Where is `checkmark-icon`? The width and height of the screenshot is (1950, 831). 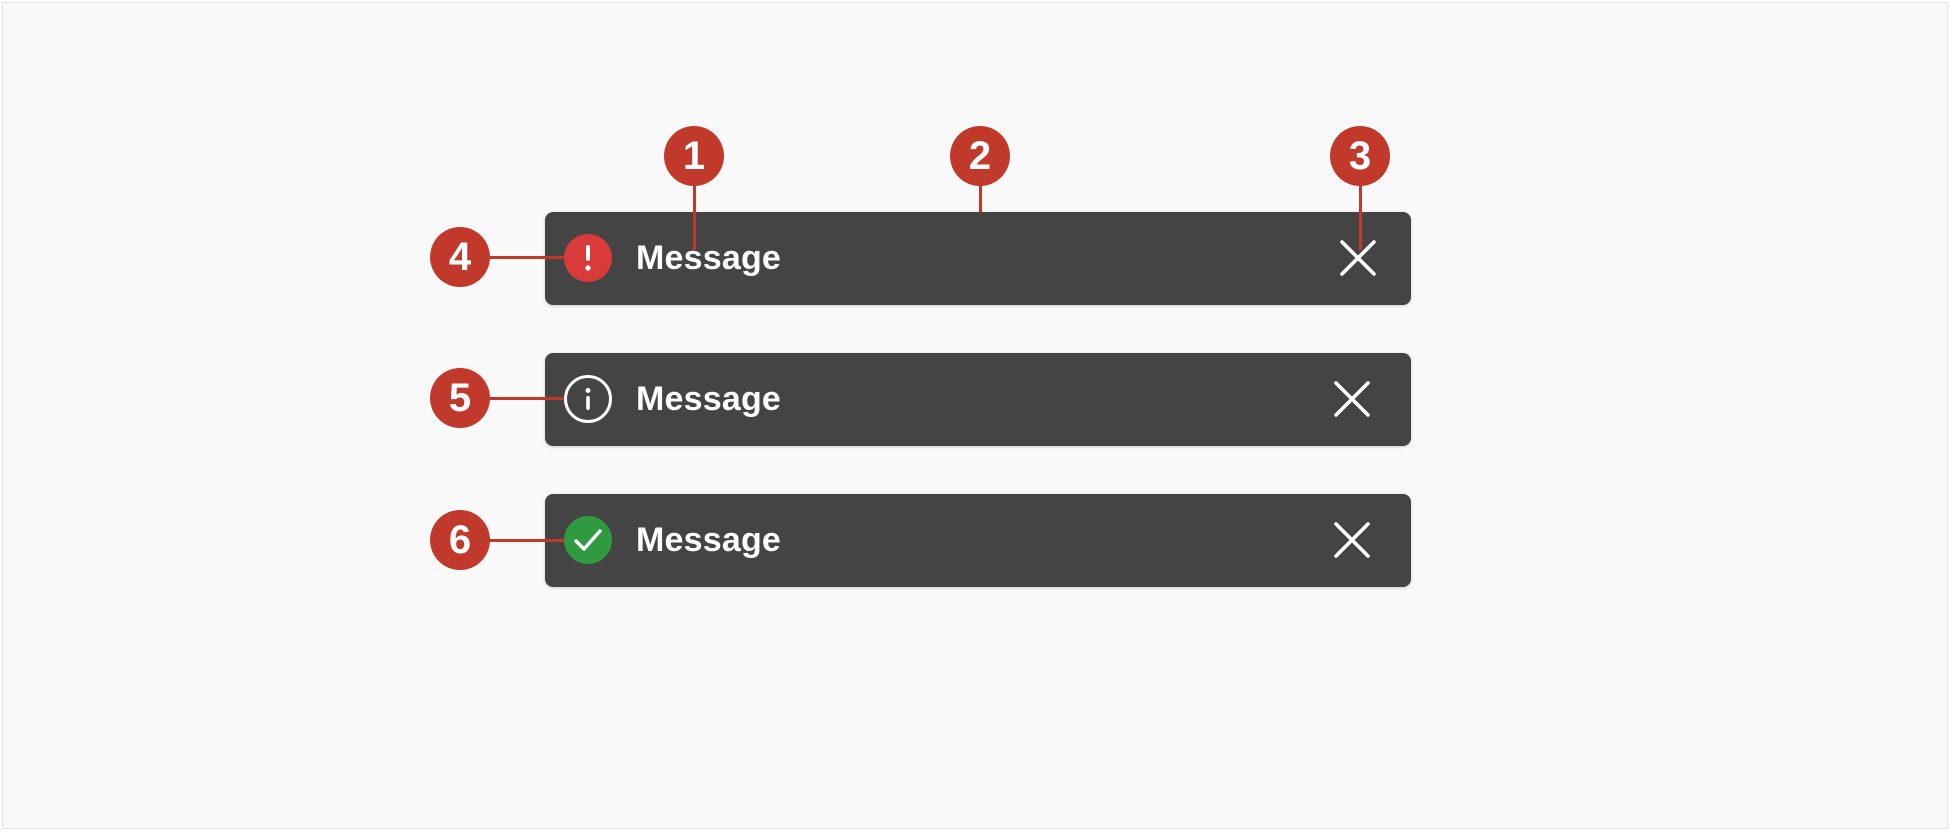 checkmark-icon is located at coordinates (588, 540).